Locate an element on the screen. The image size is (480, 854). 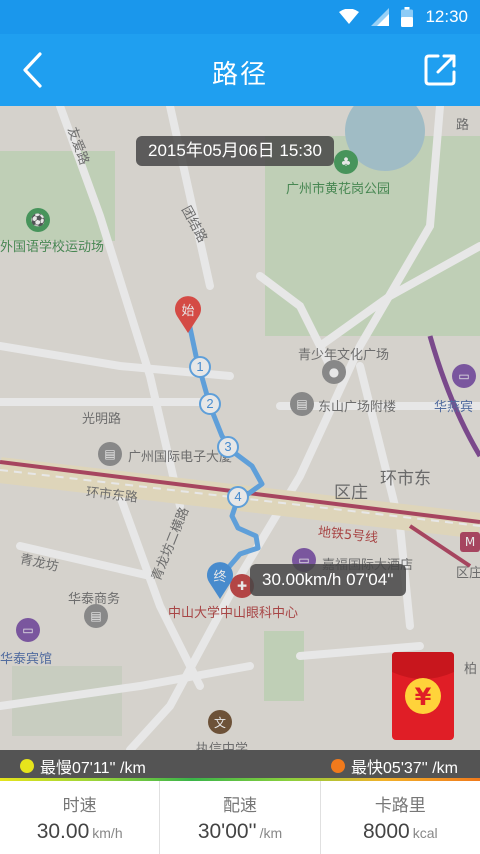
share-icon is located at coordinates (440, 70).